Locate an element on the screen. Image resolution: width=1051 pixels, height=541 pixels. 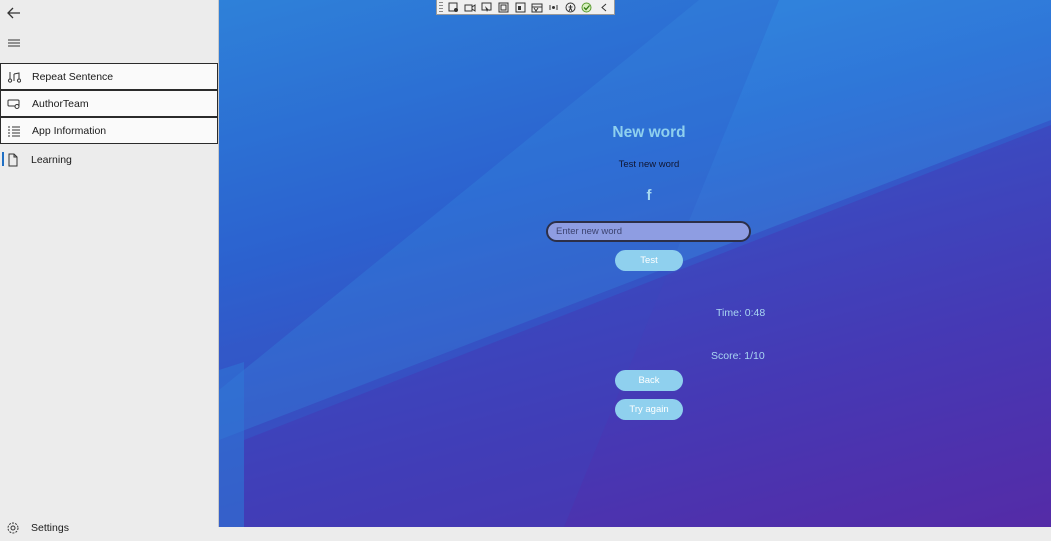
page-title: New word is located at coordinates (649, 132).